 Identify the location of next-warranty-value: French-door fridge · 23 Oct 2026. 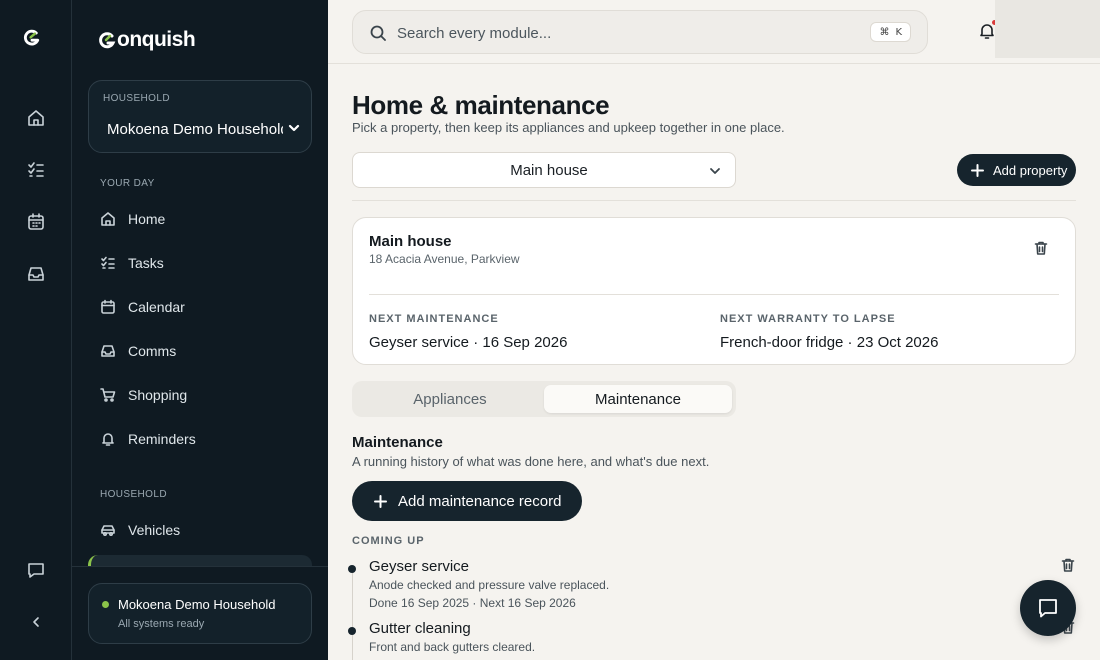
(829, 342).